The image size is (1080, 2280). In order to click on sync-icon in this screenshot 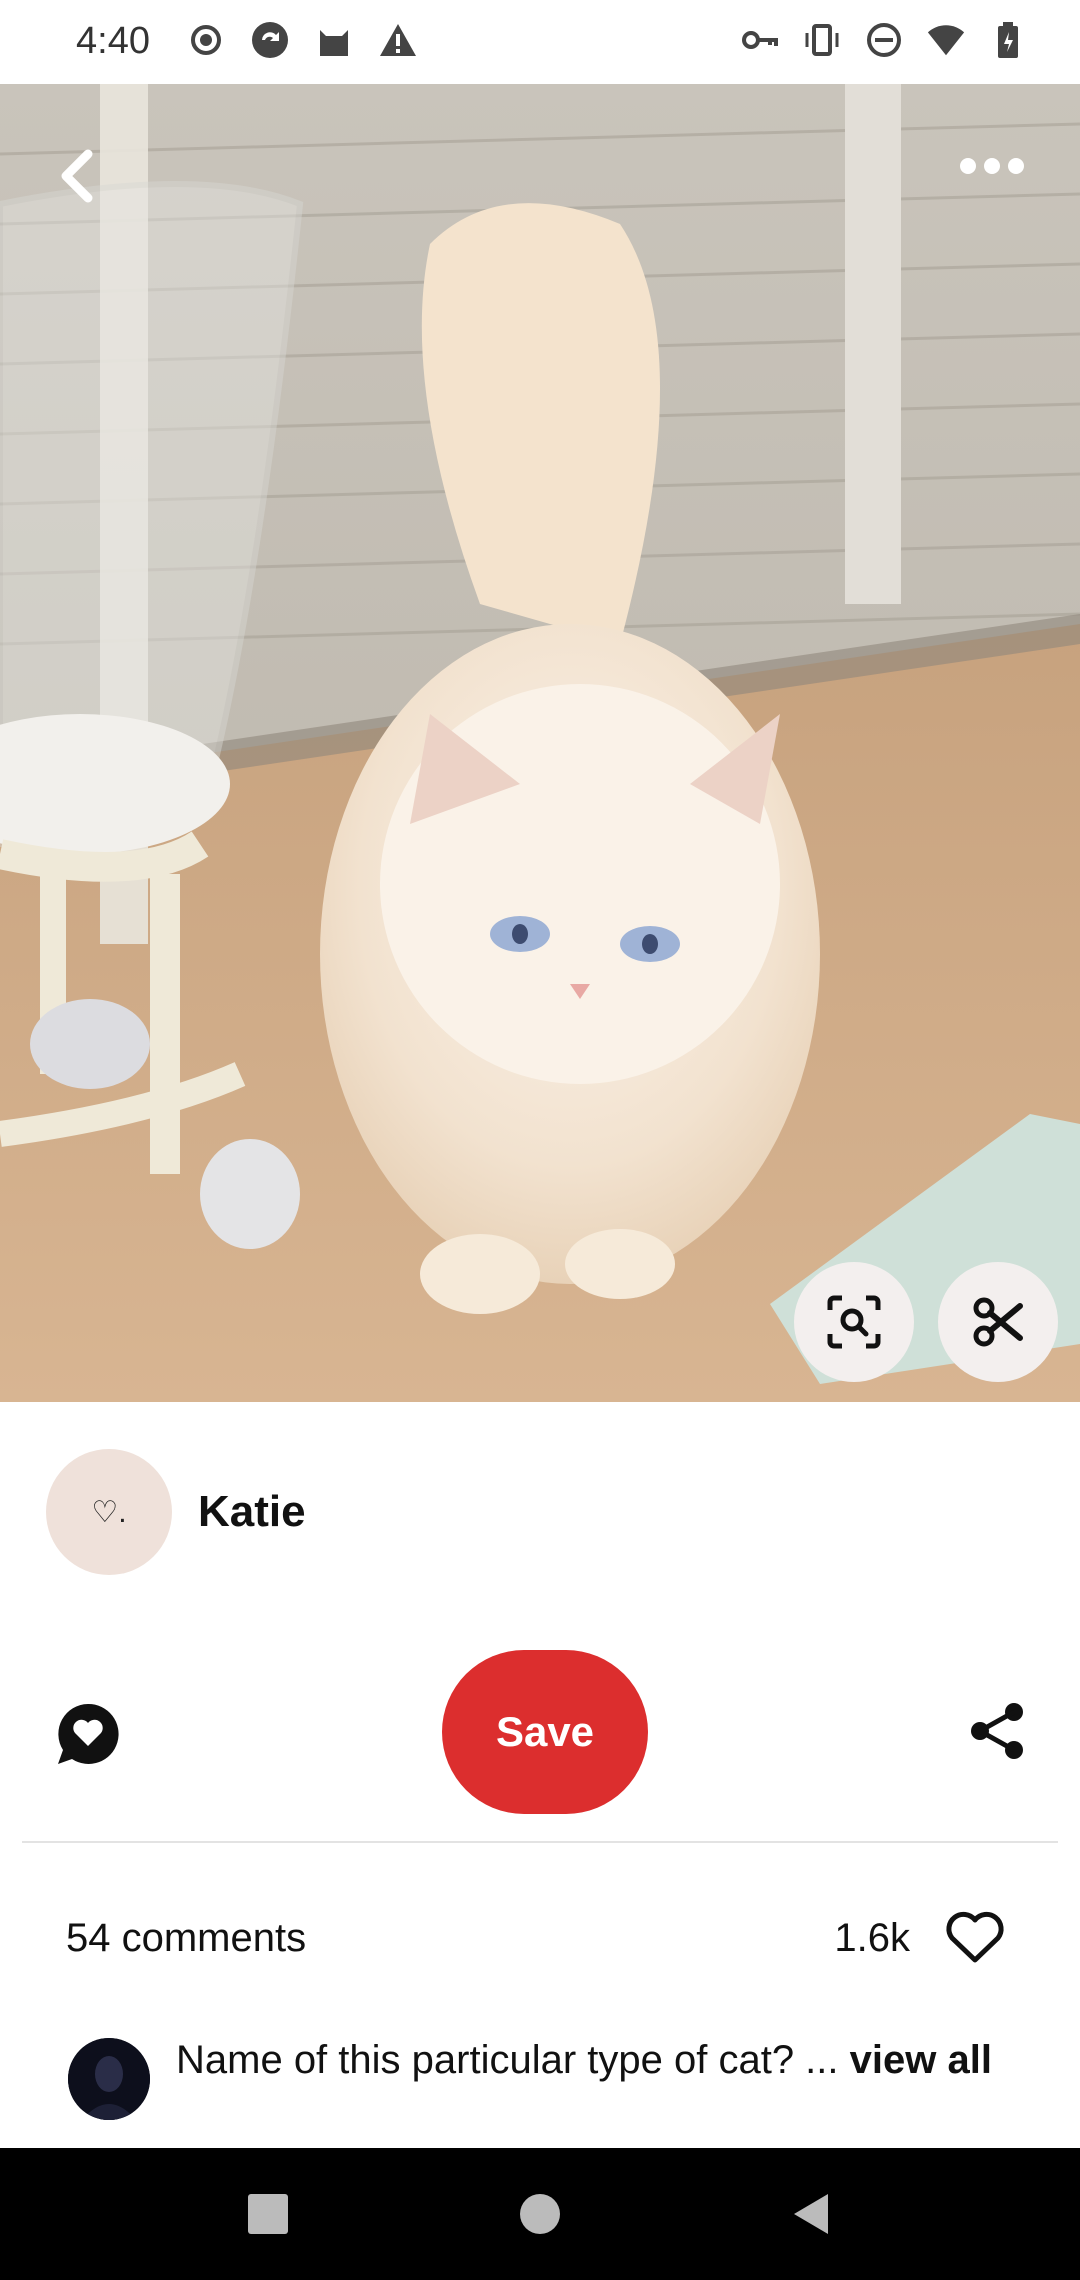, I will do `click(270, 40)`.